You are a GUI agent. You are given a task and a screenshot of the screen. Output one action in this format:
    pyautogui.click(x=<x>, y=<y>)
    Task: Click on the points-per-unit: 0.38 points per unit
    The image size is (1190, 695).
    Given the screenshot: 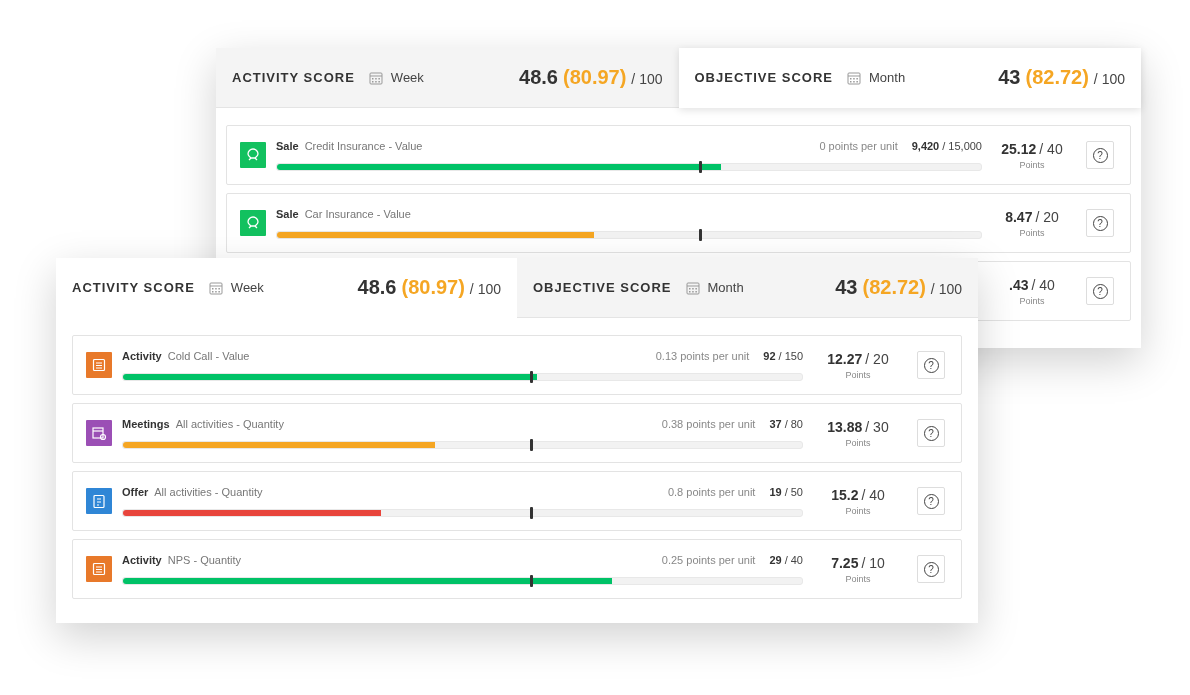 What is the action you would take?
    pyautogui.click(x=708, y=423)
    